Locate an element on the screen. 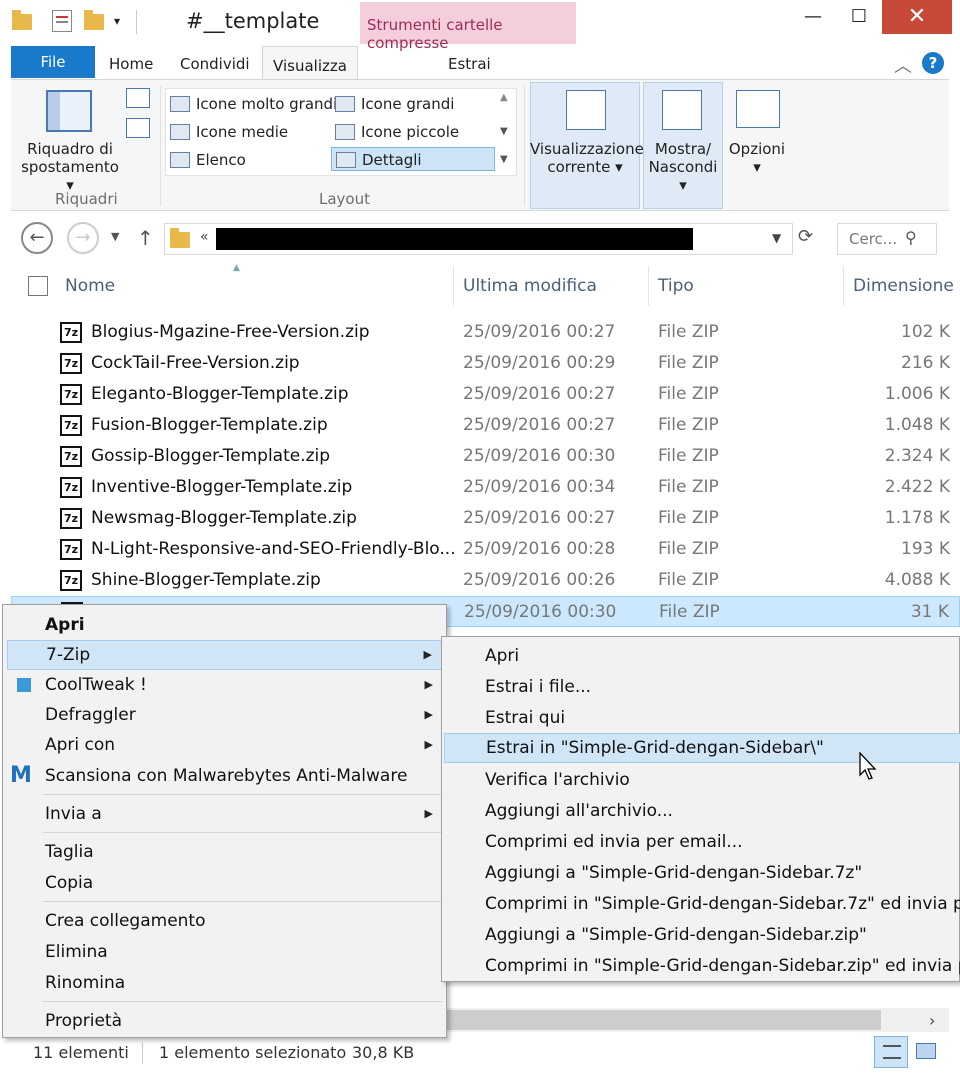  menu-item-create-shortcut: Crea collegamento is located at coordinates (225, 921).